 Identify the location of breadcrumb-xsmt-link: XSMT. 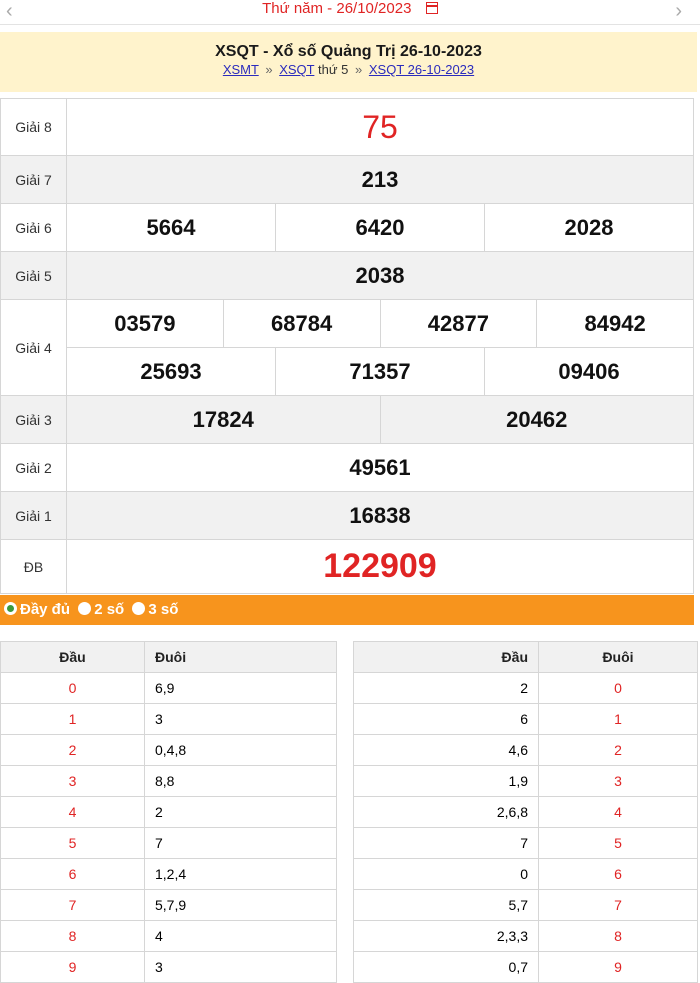
(241, 69).